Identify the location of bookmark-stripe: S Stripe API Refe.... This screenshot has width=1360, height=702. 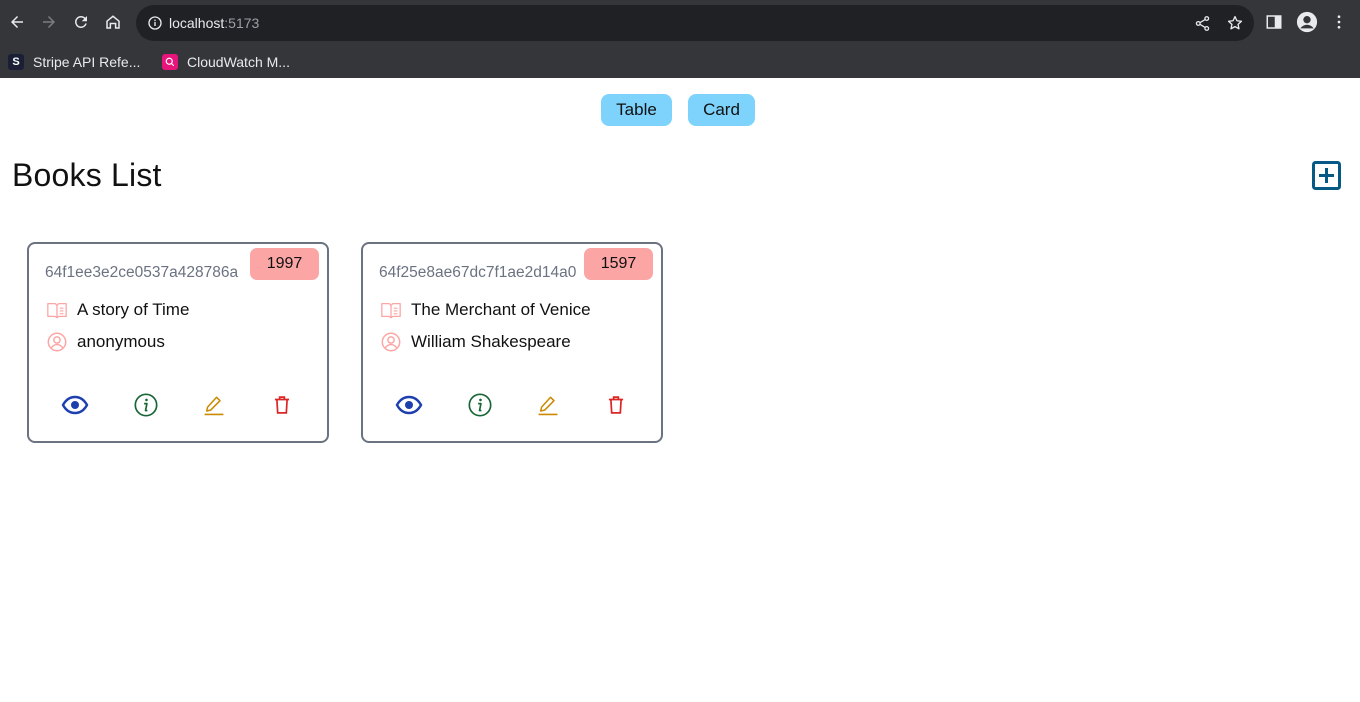
(74, 62).